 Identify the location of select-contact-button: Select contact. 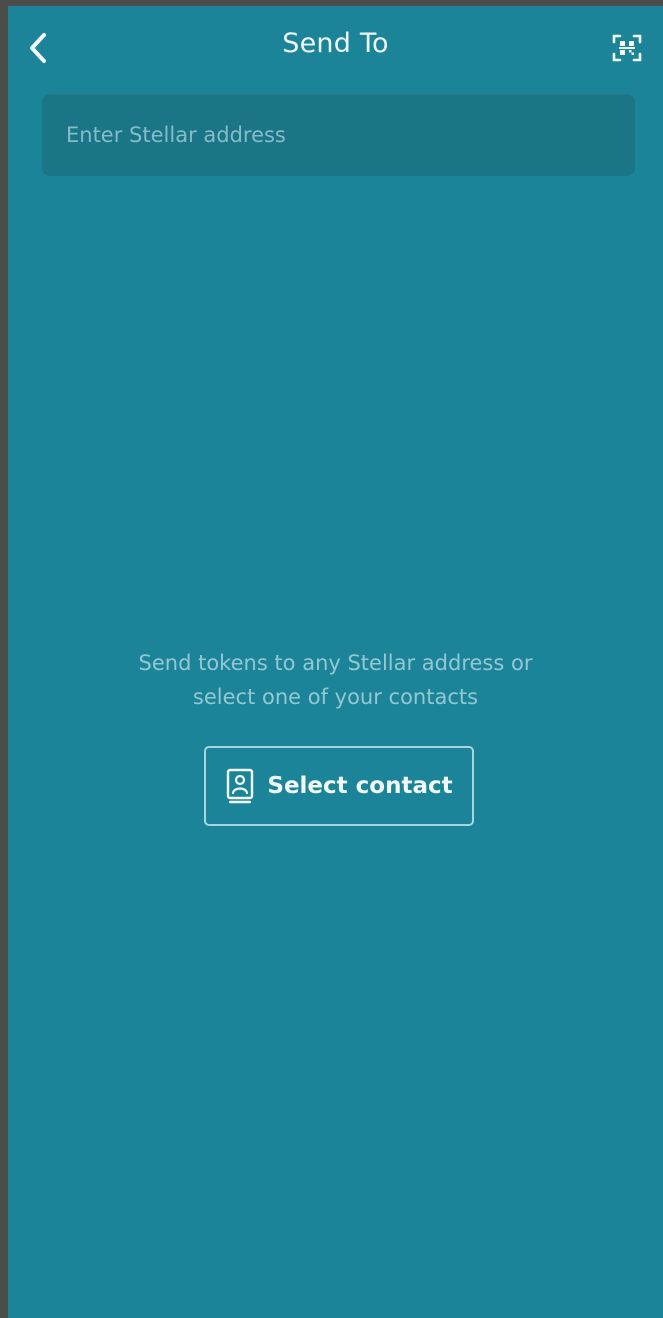
(339, 786).